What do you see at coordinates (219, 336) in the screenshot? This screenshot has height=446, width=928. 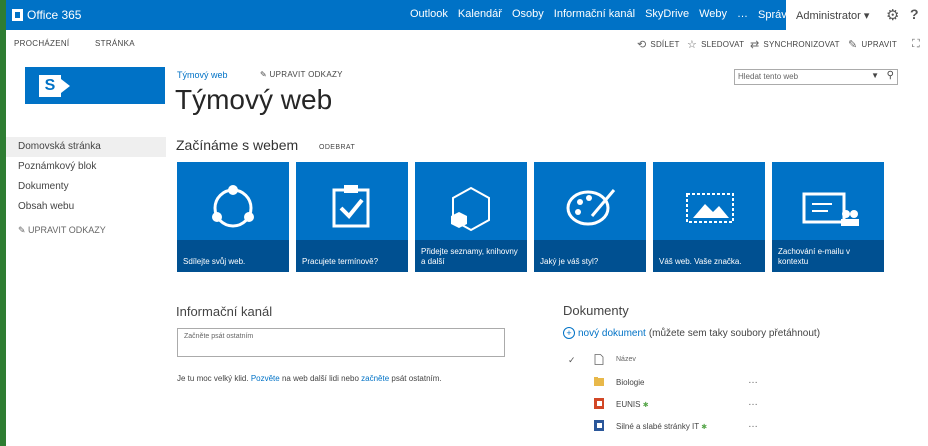 I see `newsfeed-placeholder: Začněte psát ostatním` at bounding box center [219, 336].